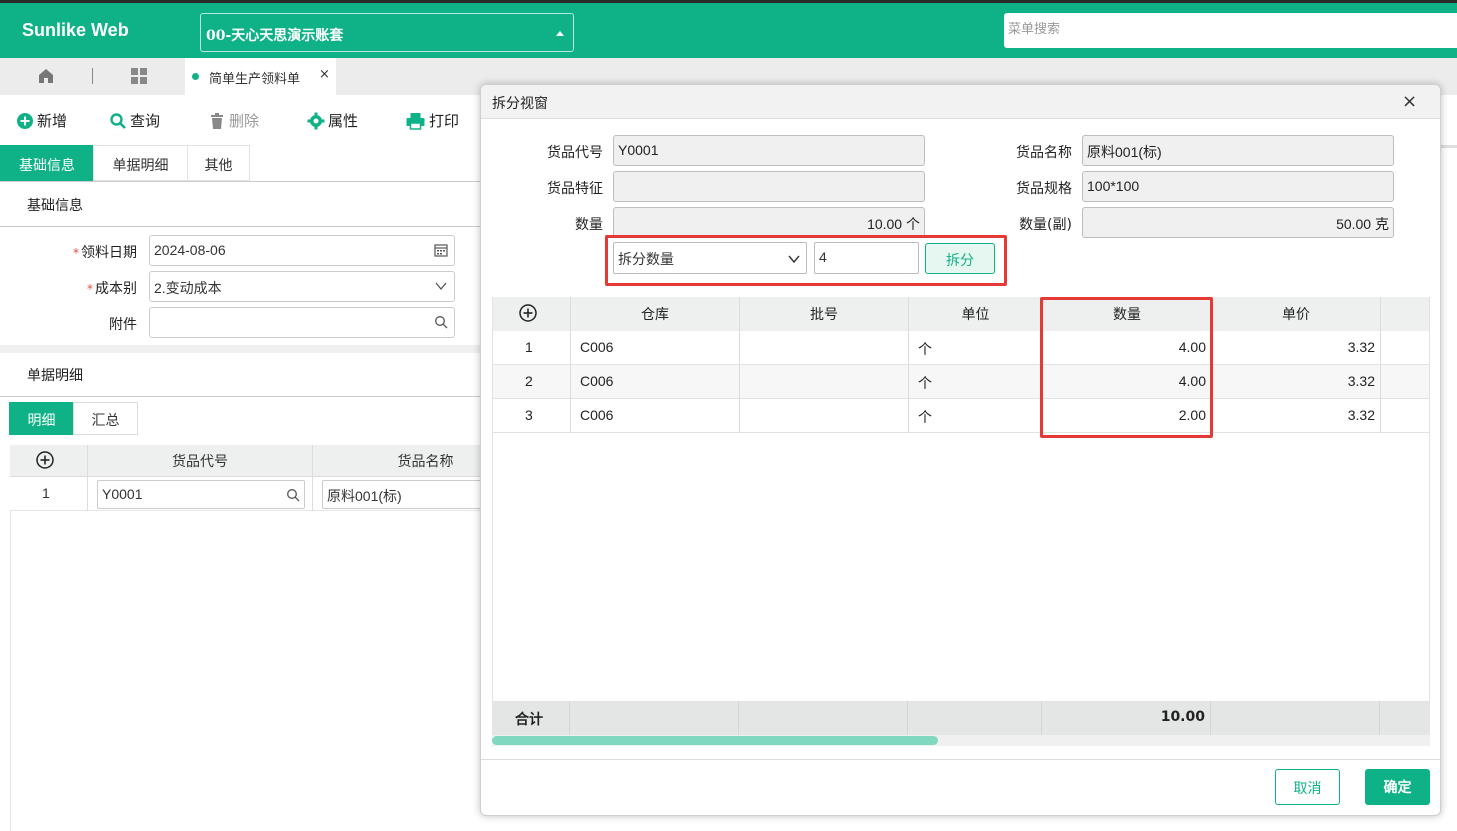 The width and height of the screenshot is (1457, 831). I want to click on requisition-date-label-text: 领料日期, so click(109, 253).